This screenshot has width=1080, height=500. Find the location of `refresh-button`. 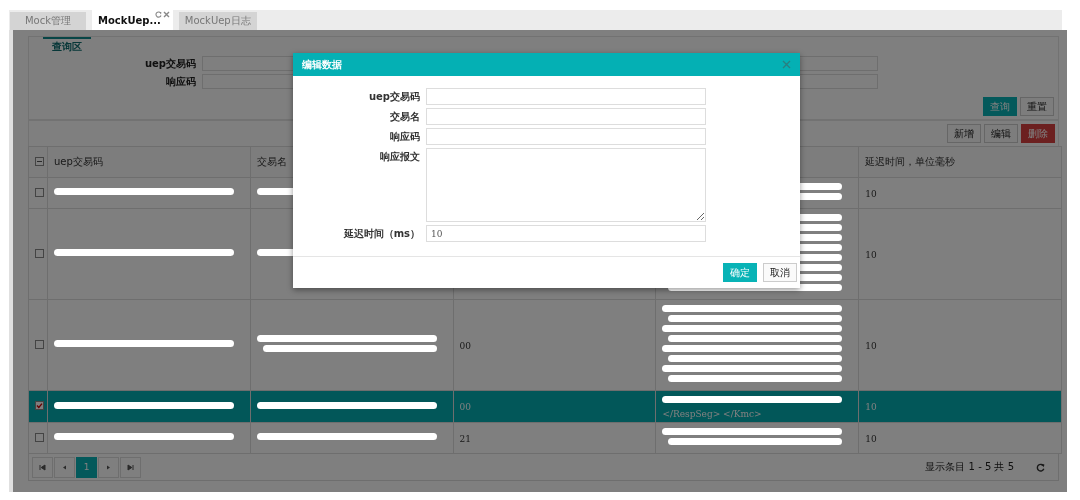

refresh-button is located at coordinates (1040, 467).